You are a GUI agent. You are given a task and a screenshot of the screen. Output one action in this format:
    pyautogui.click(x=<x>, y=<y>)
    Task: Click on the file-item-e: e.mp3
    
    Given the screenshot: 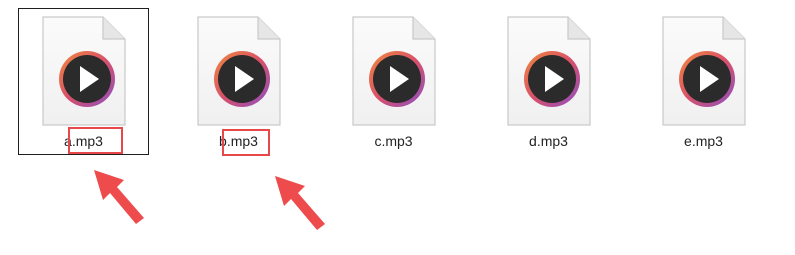 What is the action you would take?
    pyautogui.click(x=703, y=81)
    